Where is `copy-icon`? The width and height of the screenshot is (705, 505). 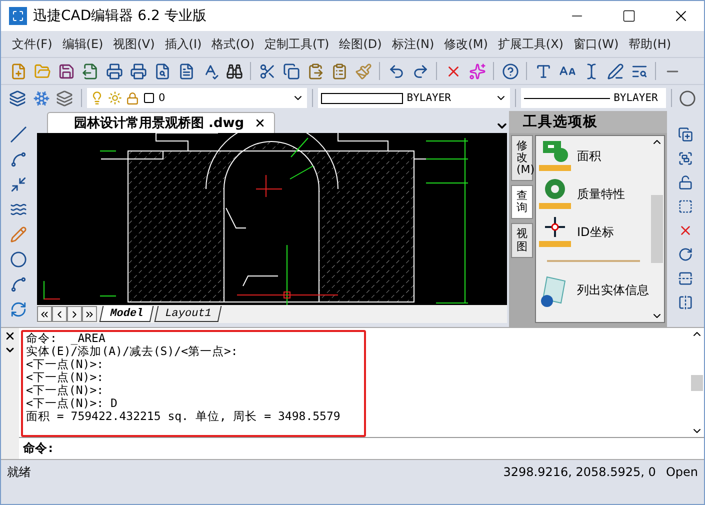
copy-icon is located at coordinates (291, 71).